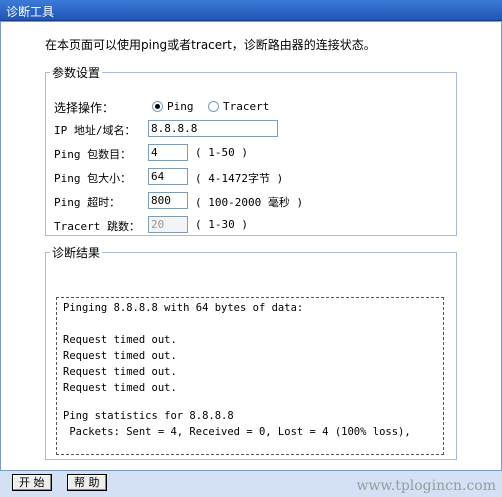  What do you see at coordinates (249, 202) in the screenshot?
I see `timeout-hint: ( 100-2000 毫秒 )` at bounding box center [249, 202].